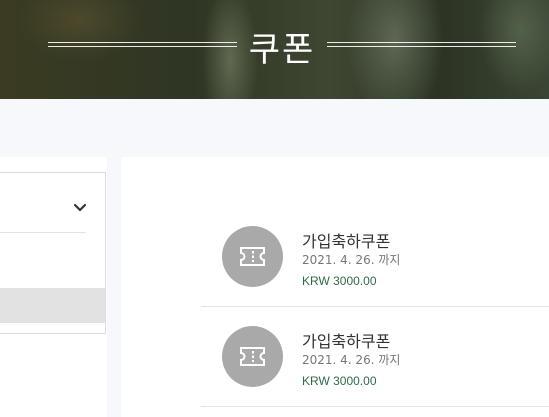  I want to click on banner-line-left, so click(142, 44).